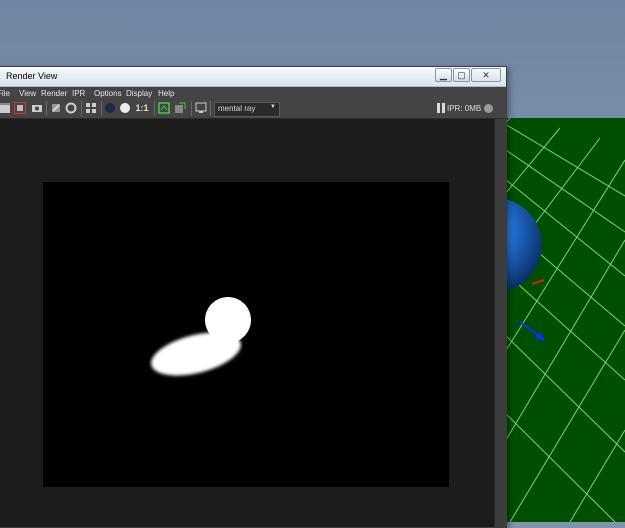 The width and height of the screenshot is (625, 528). I want to click on remove-image-icon, so click(180, 108).